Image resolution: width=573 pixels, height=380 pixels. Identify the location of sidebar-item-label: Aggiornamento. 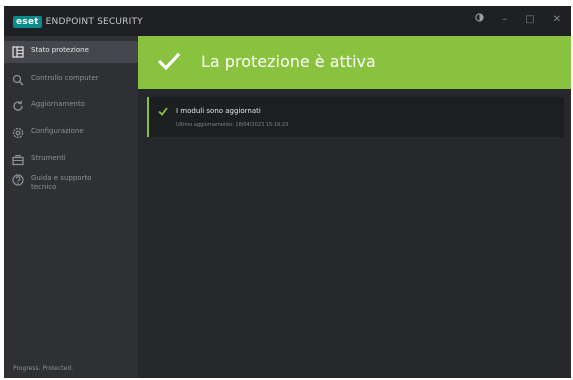
(58, 104).